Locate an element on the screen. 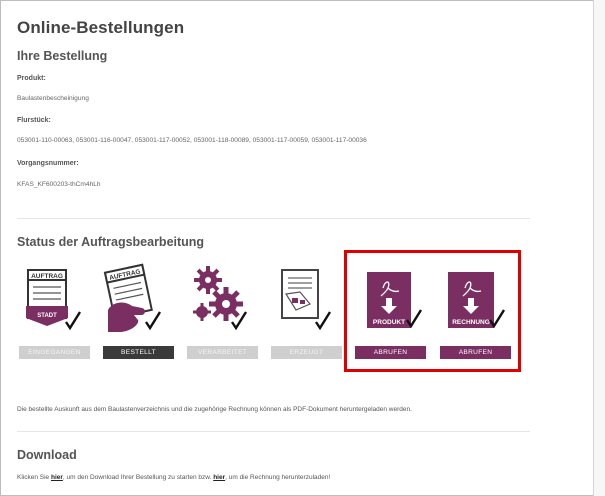  parcel-label: Flurstück: is located at coordinates (34, 120).